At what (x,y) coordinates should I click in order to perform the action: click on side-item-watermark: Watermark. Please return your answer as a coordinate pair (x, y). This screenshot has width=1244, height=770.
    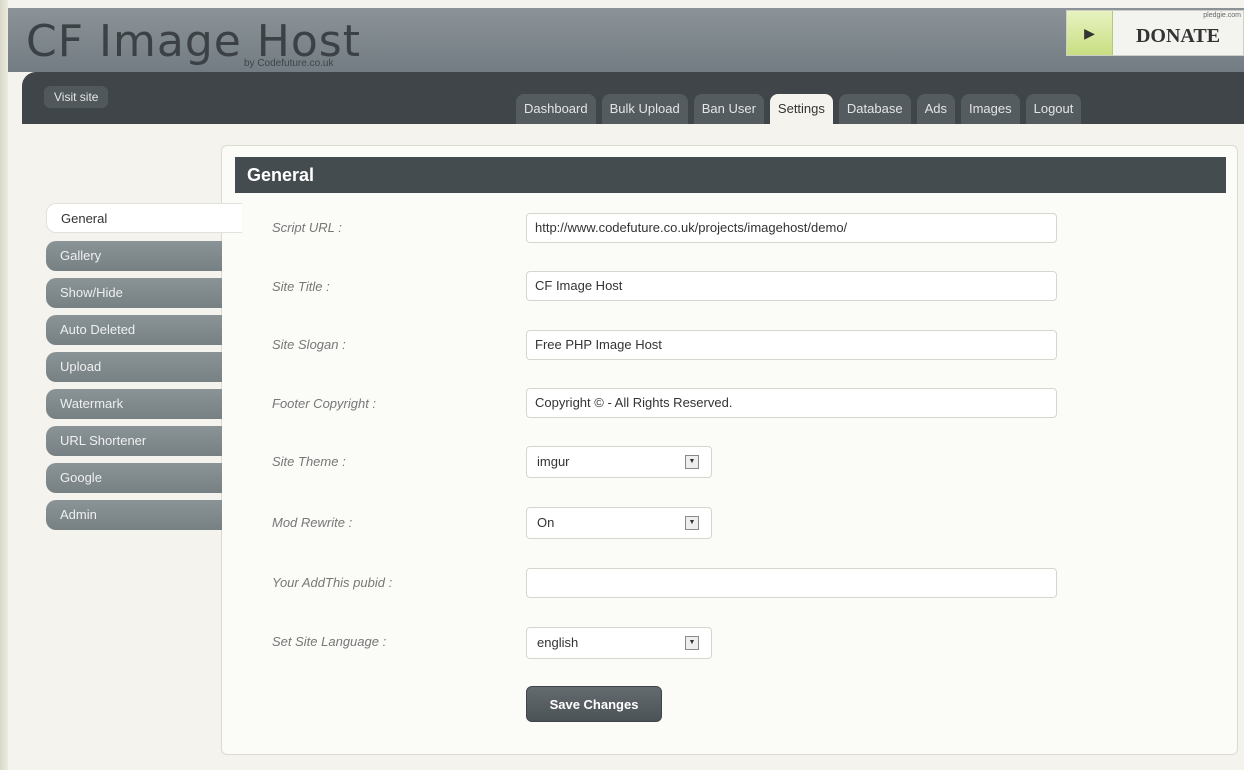
    Looking at the image, I should click on (134, 404).